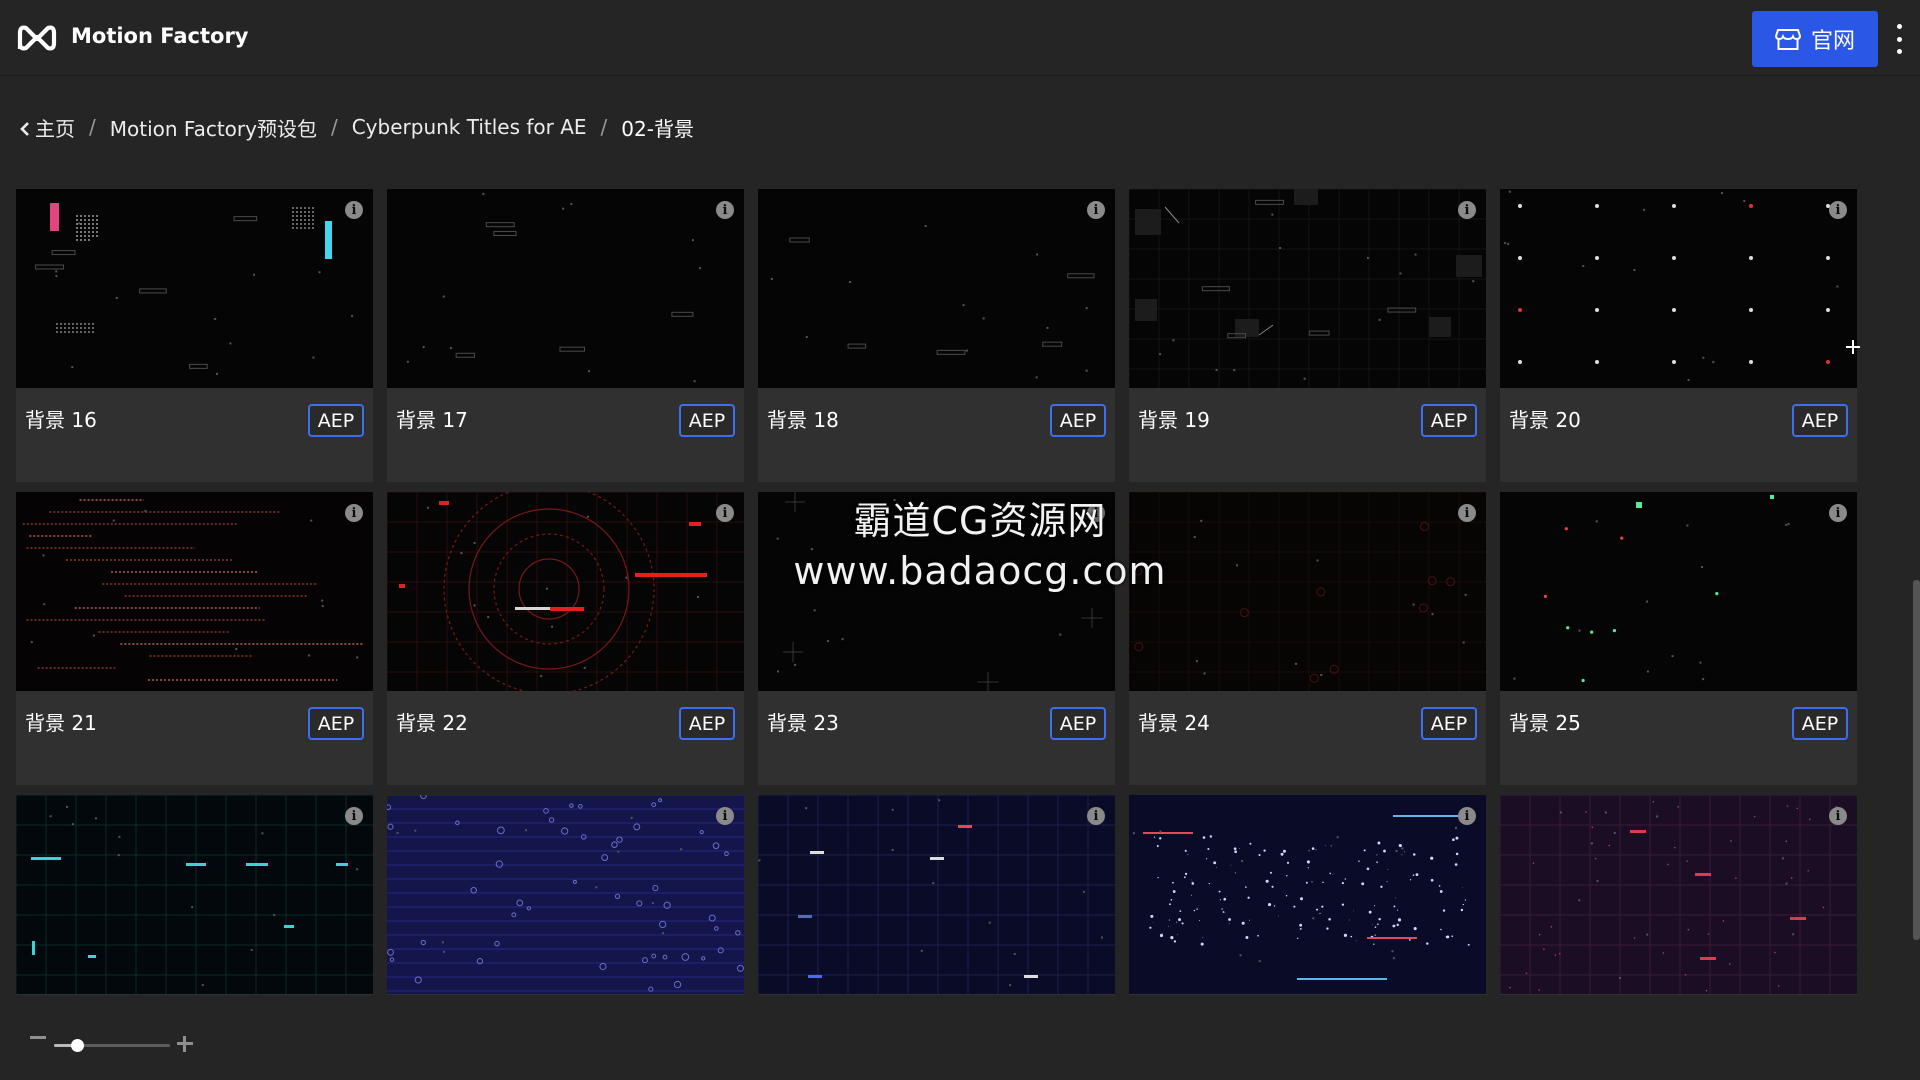 Image resolution: width=1920 pixels, height=1080 pixels. Describe the element at coordinates (185, 1044) in the screenshot. I see `zoom-in-icon` at that location.